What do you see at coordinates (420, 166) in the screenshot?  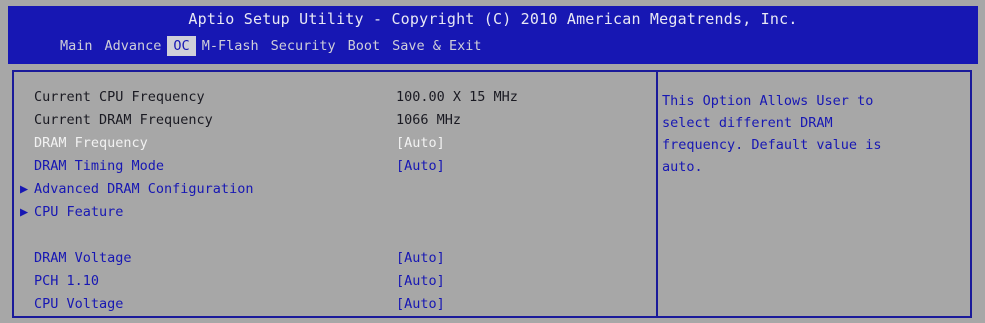 I see `dram-timing-mode-value: [Auto]` at bounding box center [420, 166].